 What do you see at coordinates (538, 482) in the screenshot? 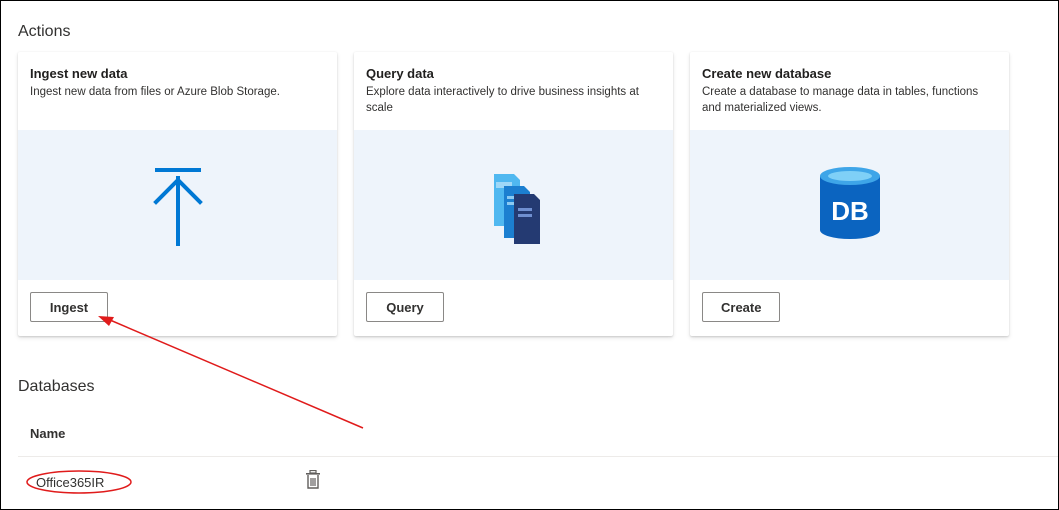
I see `table-row: Office365IR` at bounding box center [538, 482].